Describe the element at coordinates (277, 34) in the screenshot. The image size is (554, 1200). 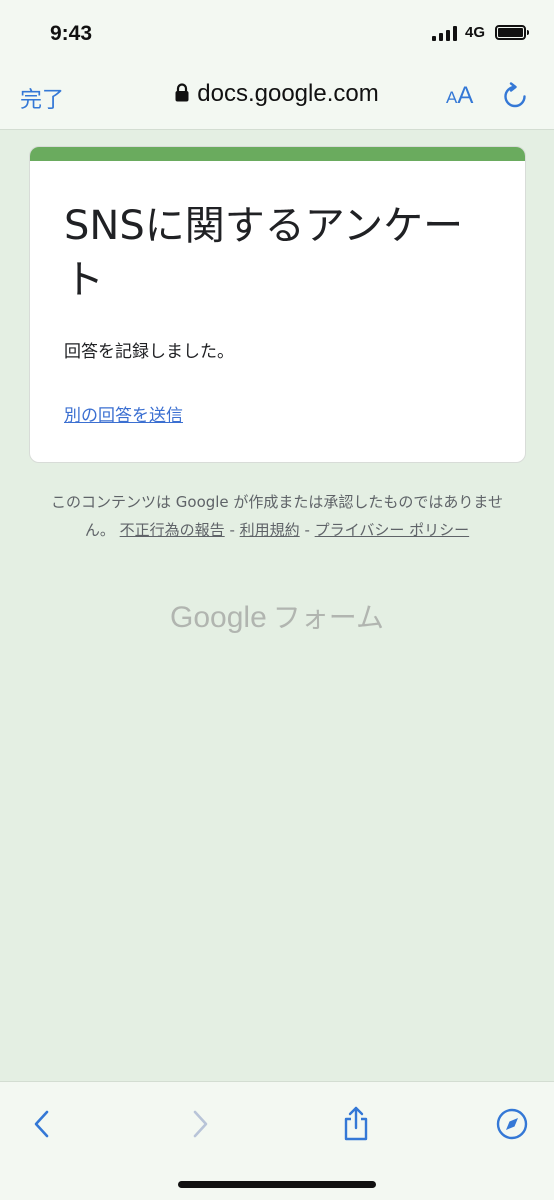
I see `status-bar: 9:43 4G` at that location.